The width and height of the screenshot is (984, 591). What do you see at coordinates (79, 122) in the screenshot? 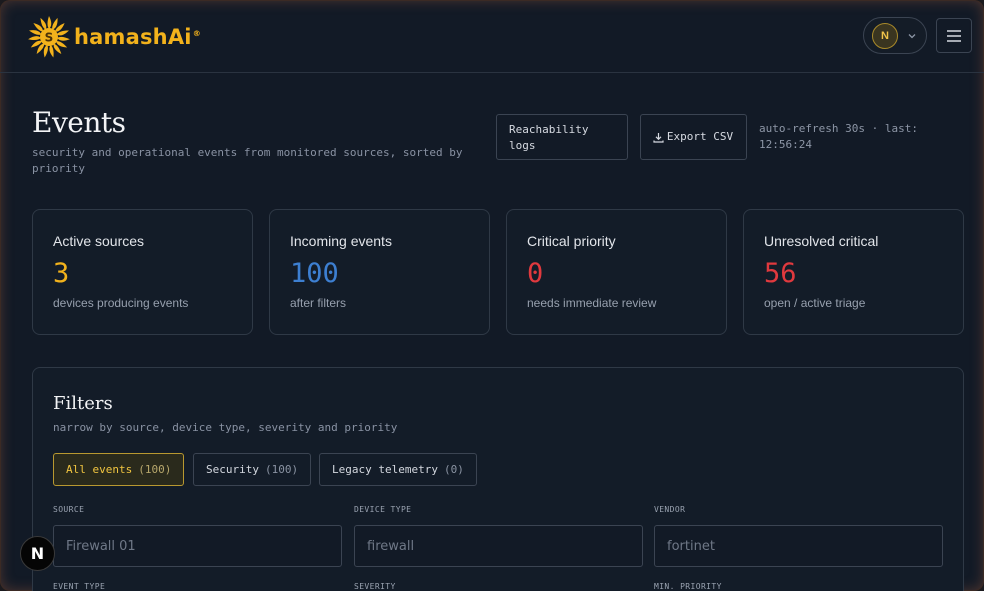
I see `page-title: Events` at bounding box center [79, 122].